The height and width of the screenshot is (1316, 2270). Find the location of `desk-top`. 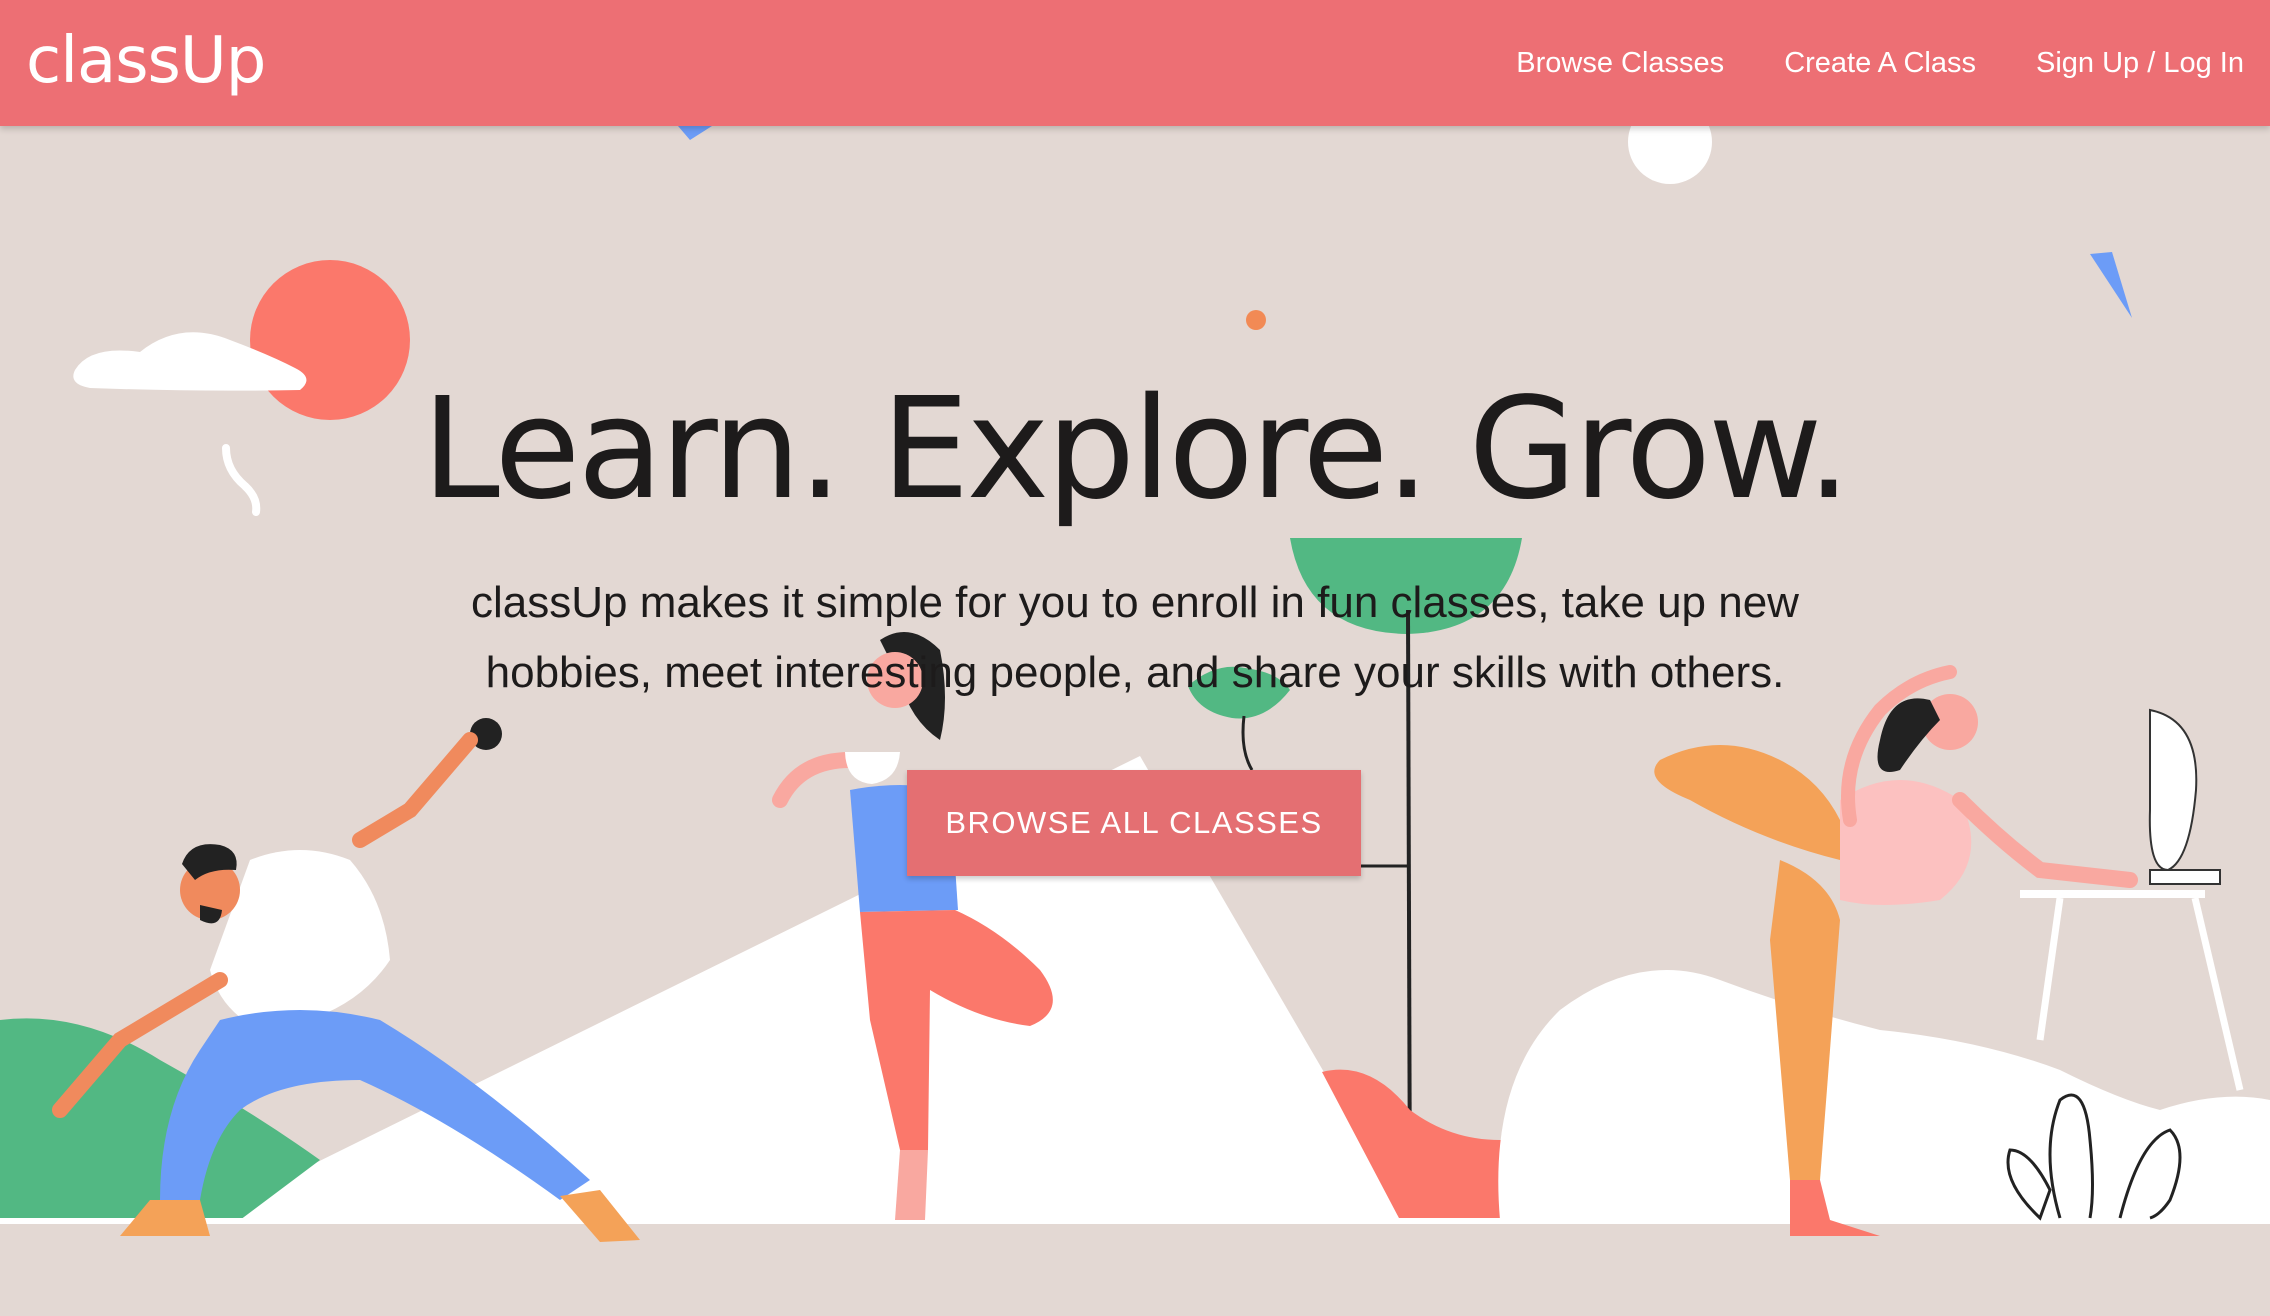

desk-top is located at coordinates (2112, 894).